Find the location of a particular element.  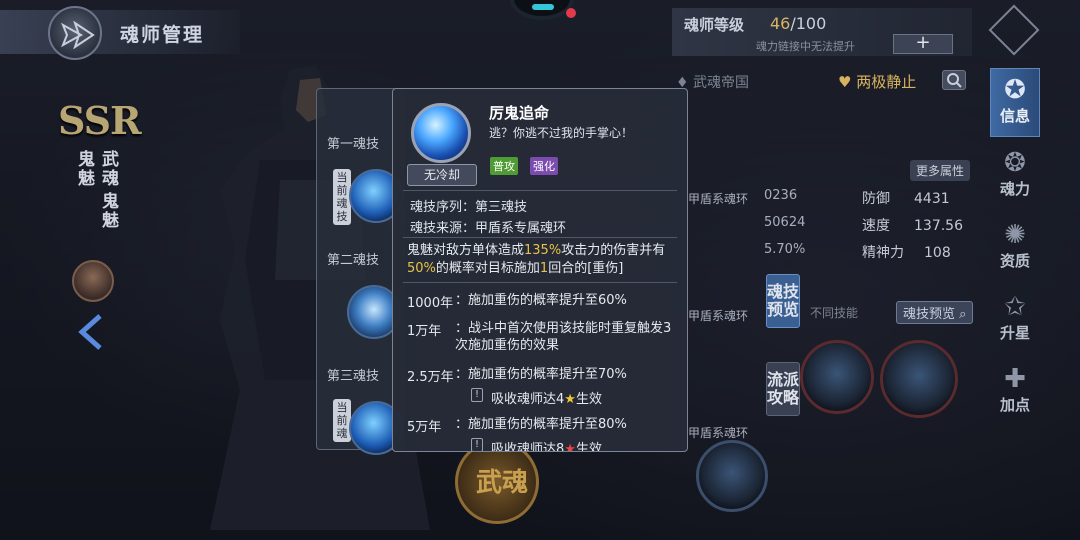

skill-source: 魂技来源：甲盾系专属魂环 is located at coordinates (488, 226).